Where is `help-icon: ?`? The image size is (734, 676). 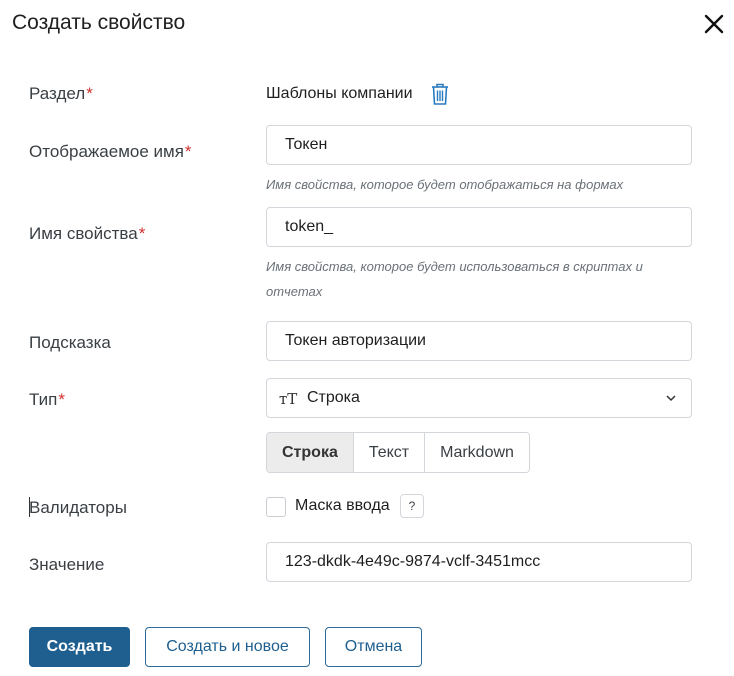 help-icon: ? is located at coordinates (412, 506).